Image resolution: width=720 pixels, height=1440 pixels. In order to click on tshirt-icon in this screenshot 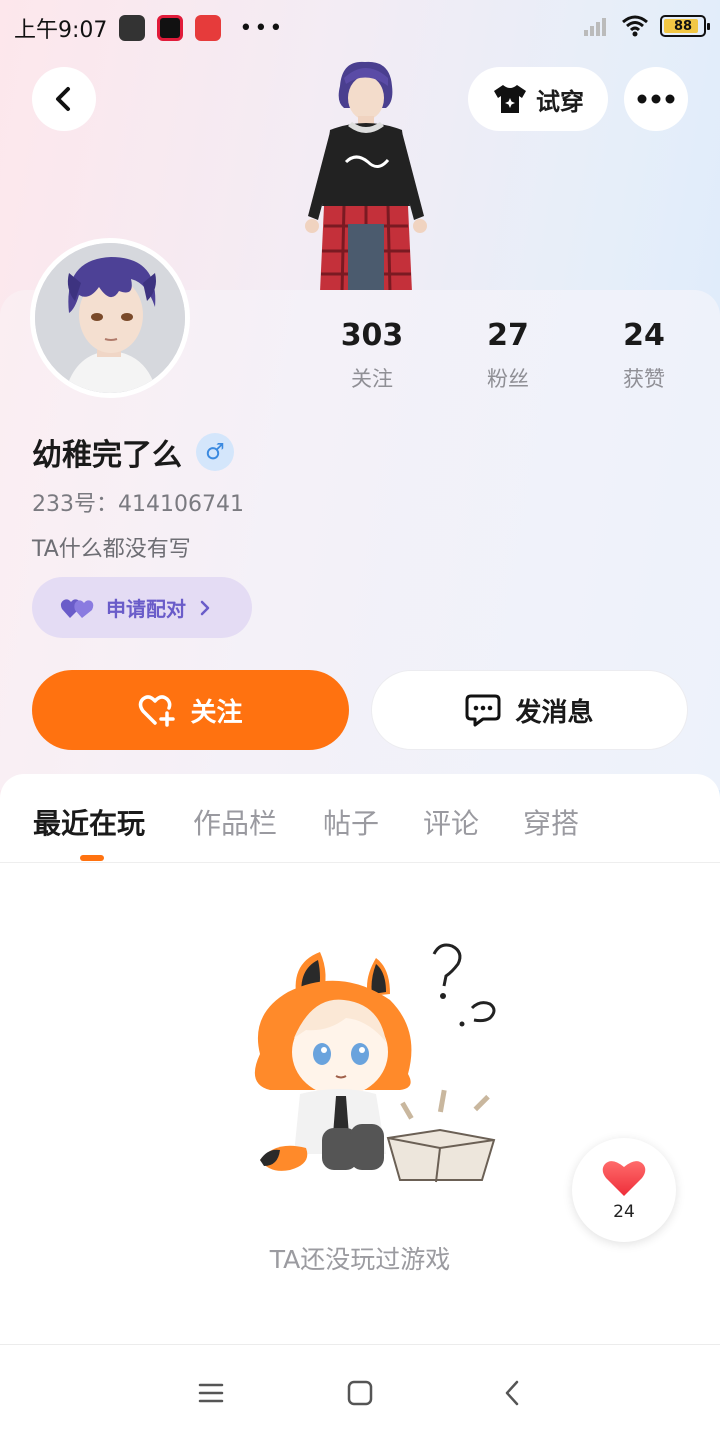, I will do `click(510, 99)`.